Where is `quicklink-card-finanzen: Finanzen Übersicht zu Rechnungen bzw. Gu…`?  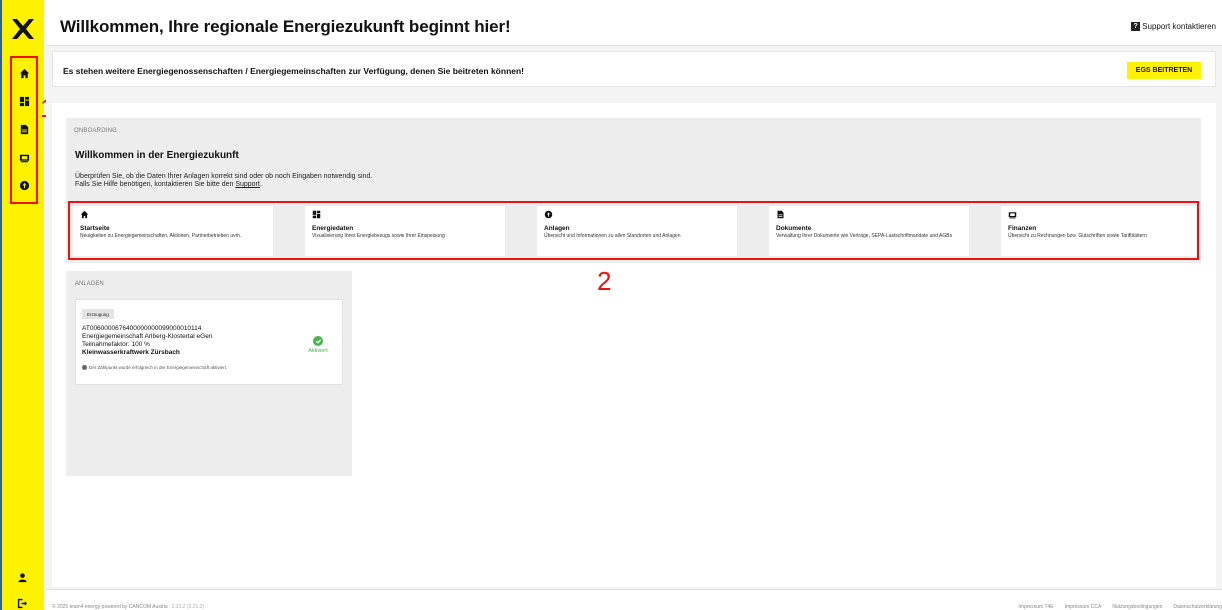 quicklink-card-finanzen: Finanzen Übersicht zu Rechnungen bzw. Gu… is located at coordinates (1098, 231).